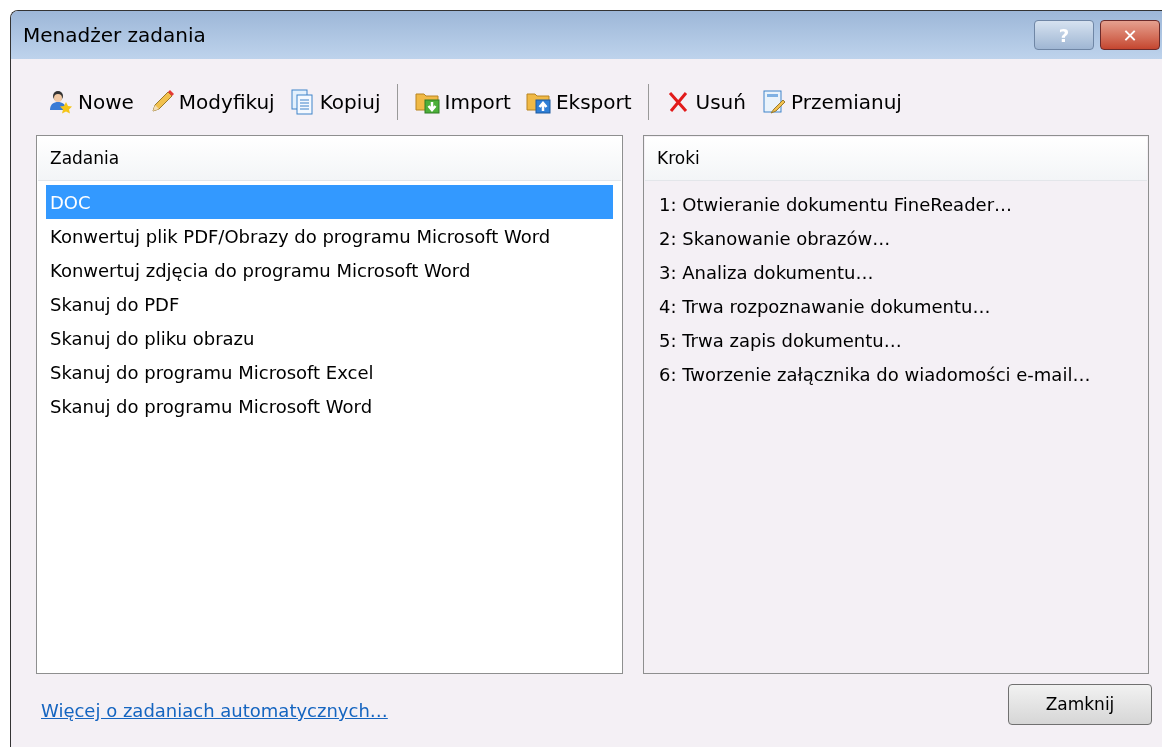 This screenshot has height=747, width=1162. I want to click on column-header: Kroki, so click(896, 159).